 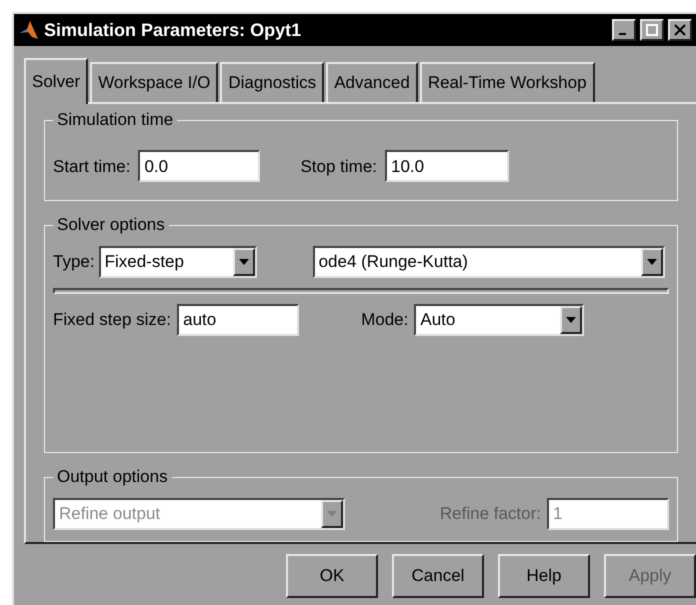 I want to click on logo-icon, so click(x=29, y=30).